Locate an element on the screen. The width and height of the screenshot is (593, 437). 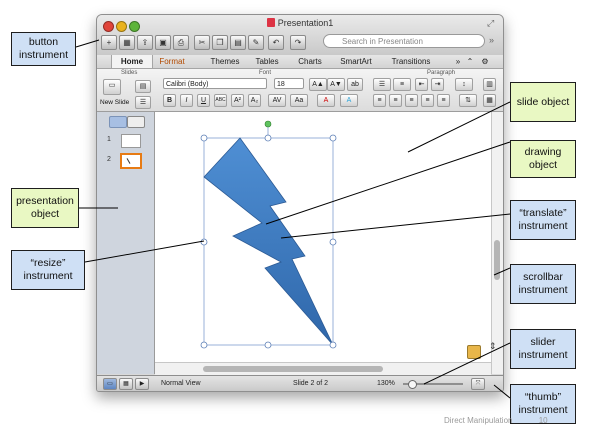
leader-slide is located at coordinates (459, 127).